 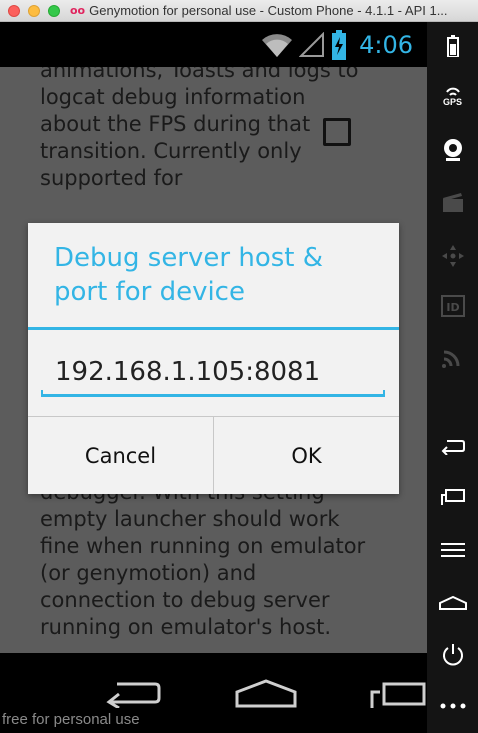 I want to click on genymotion-logo-icon: oo, so click(x=78, y=10).